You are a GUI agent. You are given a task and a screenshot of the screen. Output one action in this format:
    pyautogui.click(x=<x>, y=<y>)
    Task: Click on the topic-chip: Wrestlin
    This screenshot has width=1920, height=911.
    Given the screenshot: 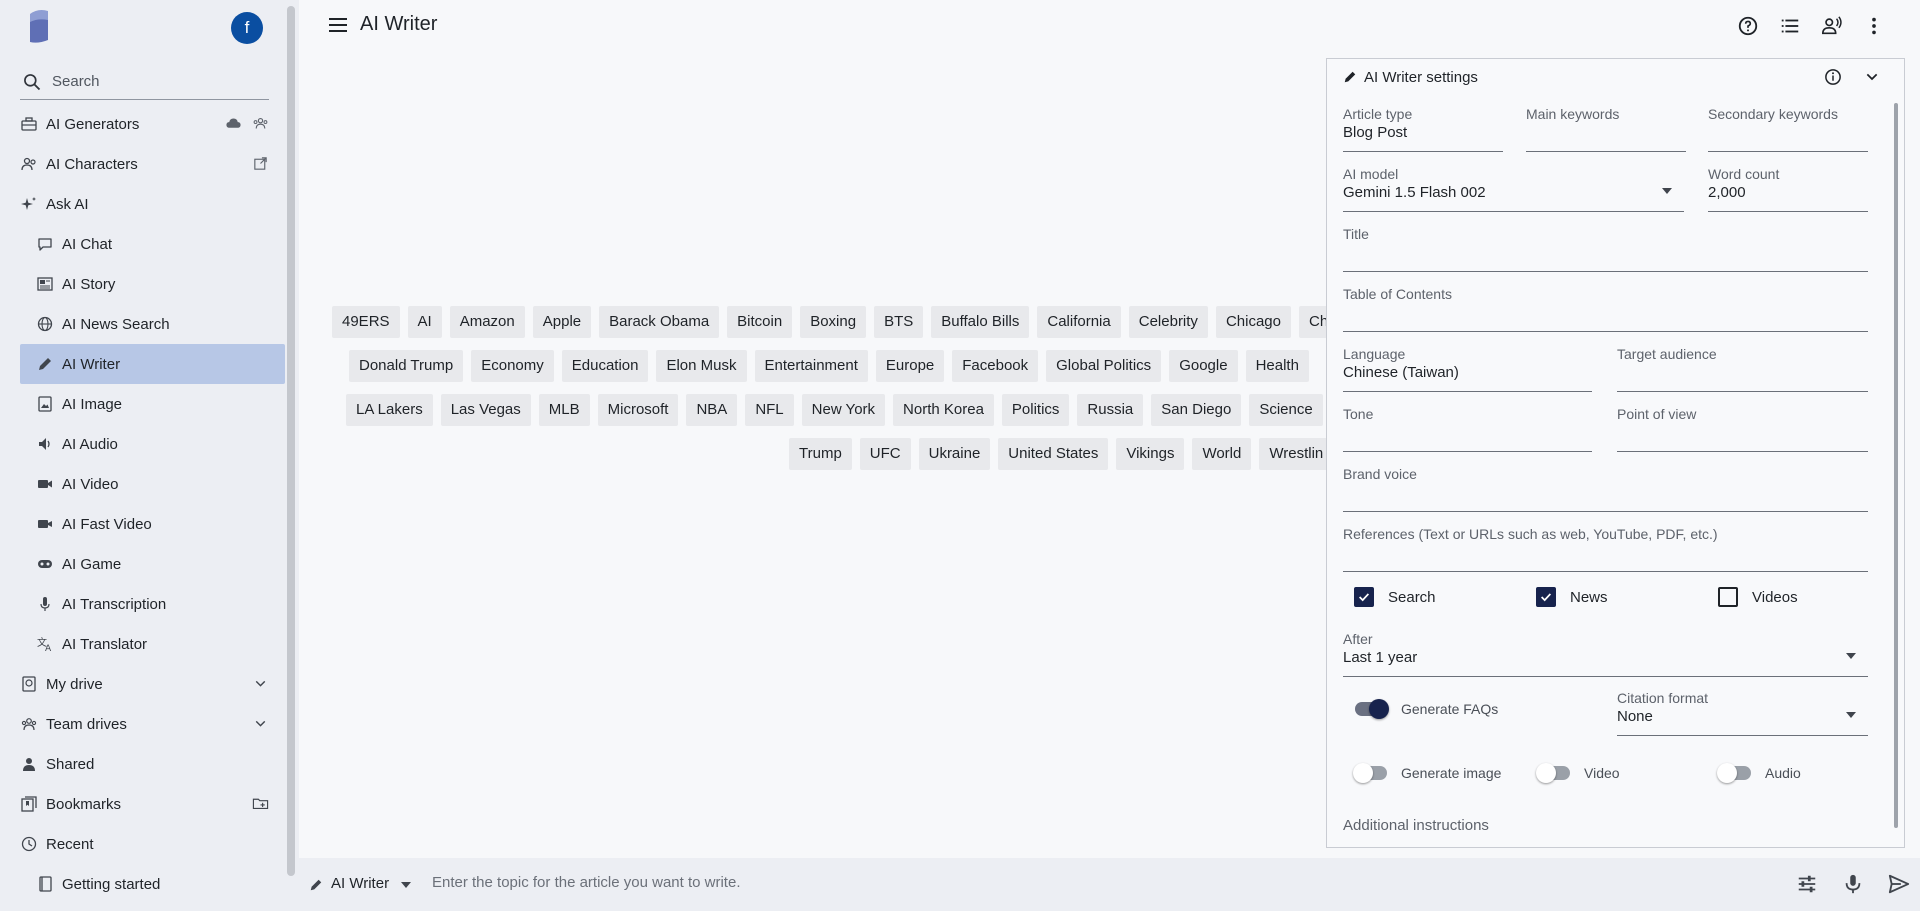 What is the action you would take?
    pyautogui.click(x=1292, y=454)
    